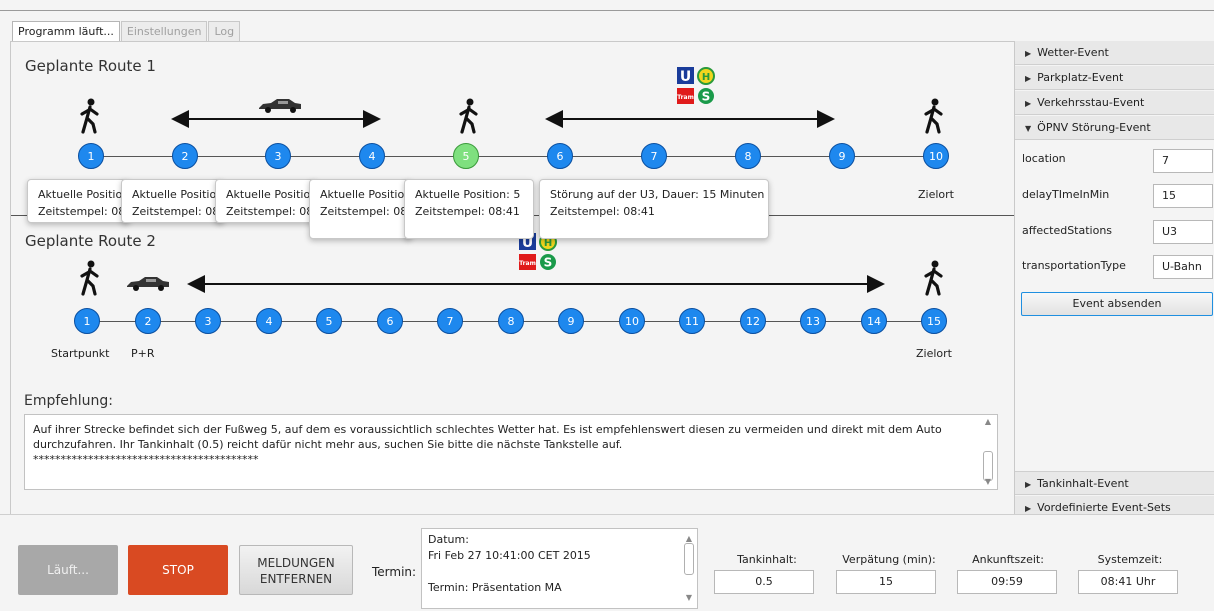  I want to click on termin-label: Termin:, so click(394, 572).